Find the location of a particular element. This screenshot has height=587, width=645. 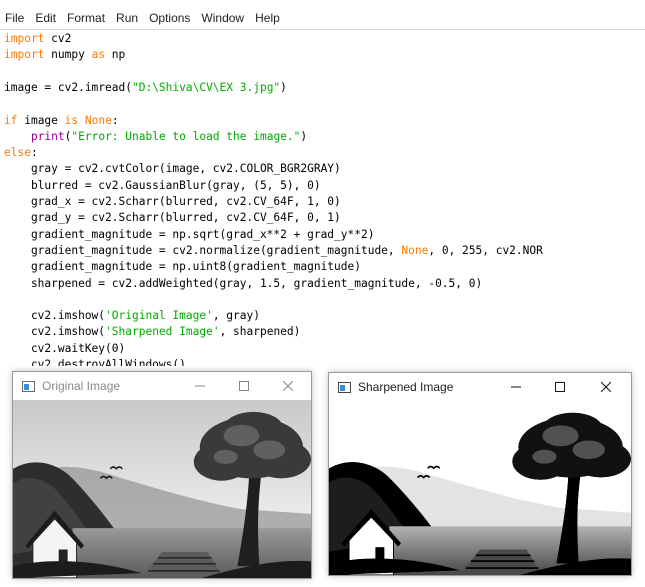

menu-run: Run is located at coordinates (127, 18).